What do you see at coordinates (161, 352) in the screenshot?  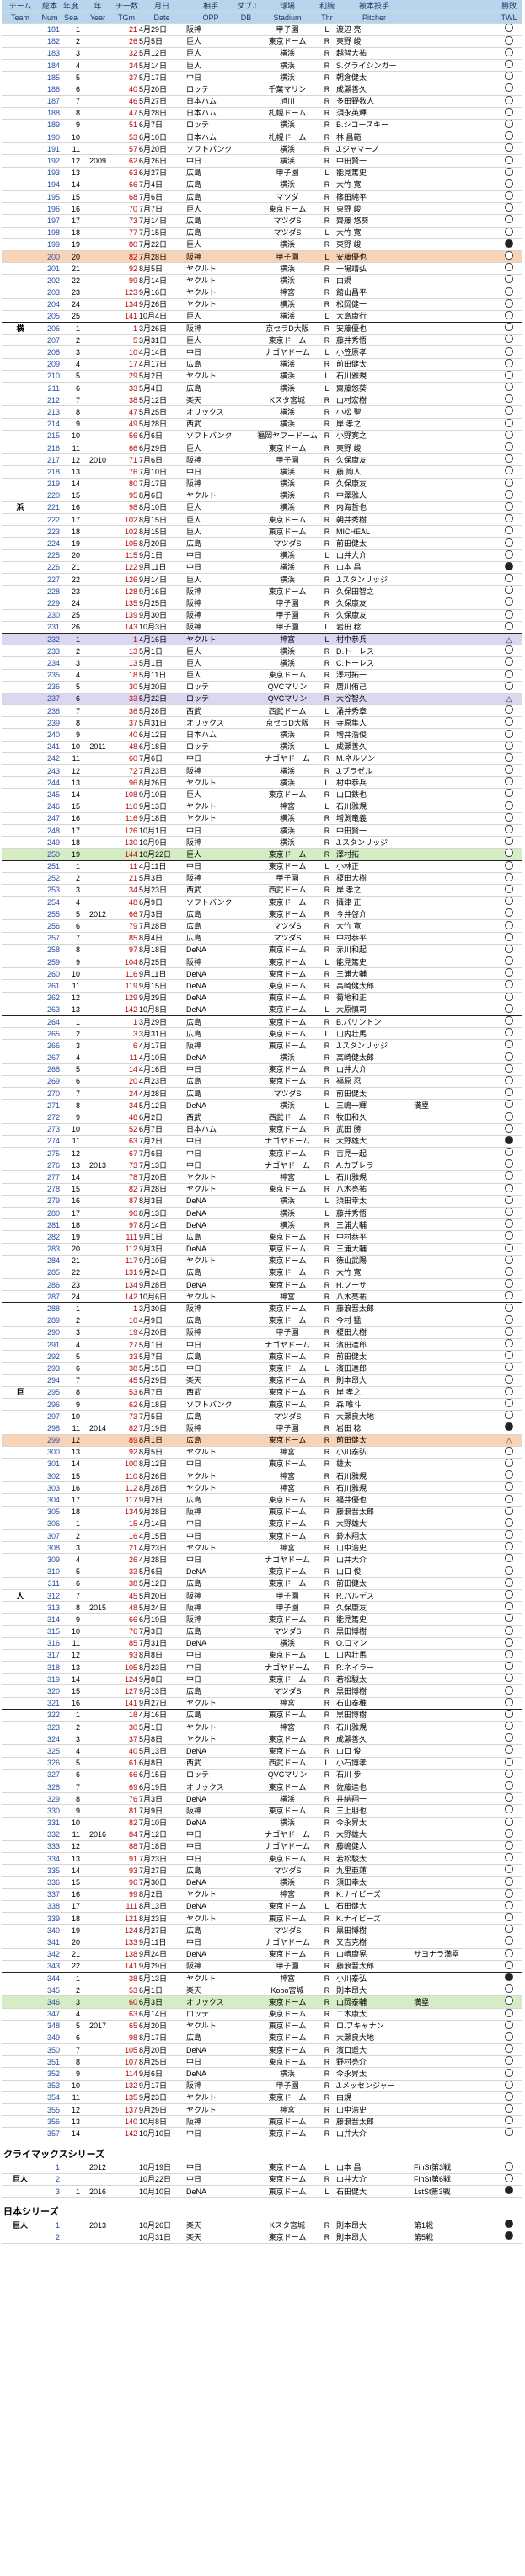 I see `cell-date: 4月14日` at bounding box center [161, 352].